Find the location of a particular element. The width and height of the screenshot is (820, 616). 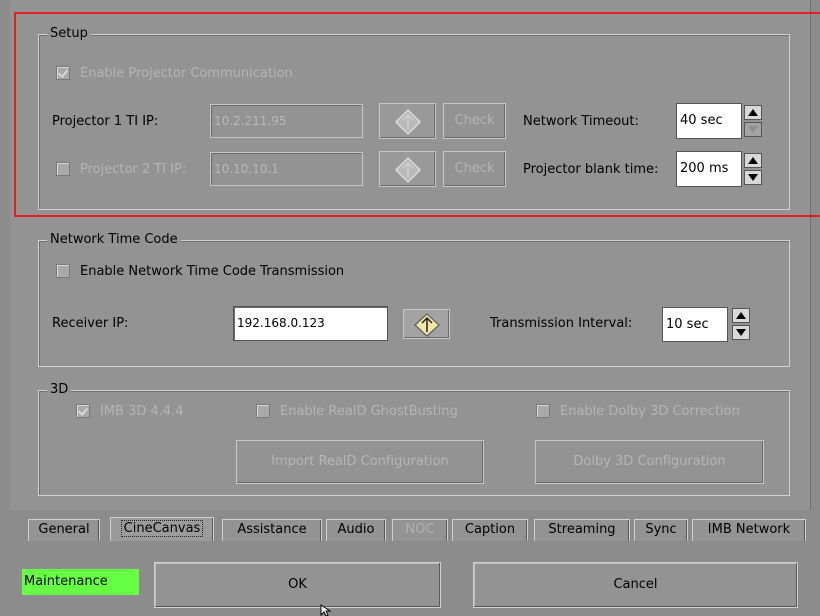

transmission-interval-value: 10 sec is located at coordinates (695, 324).